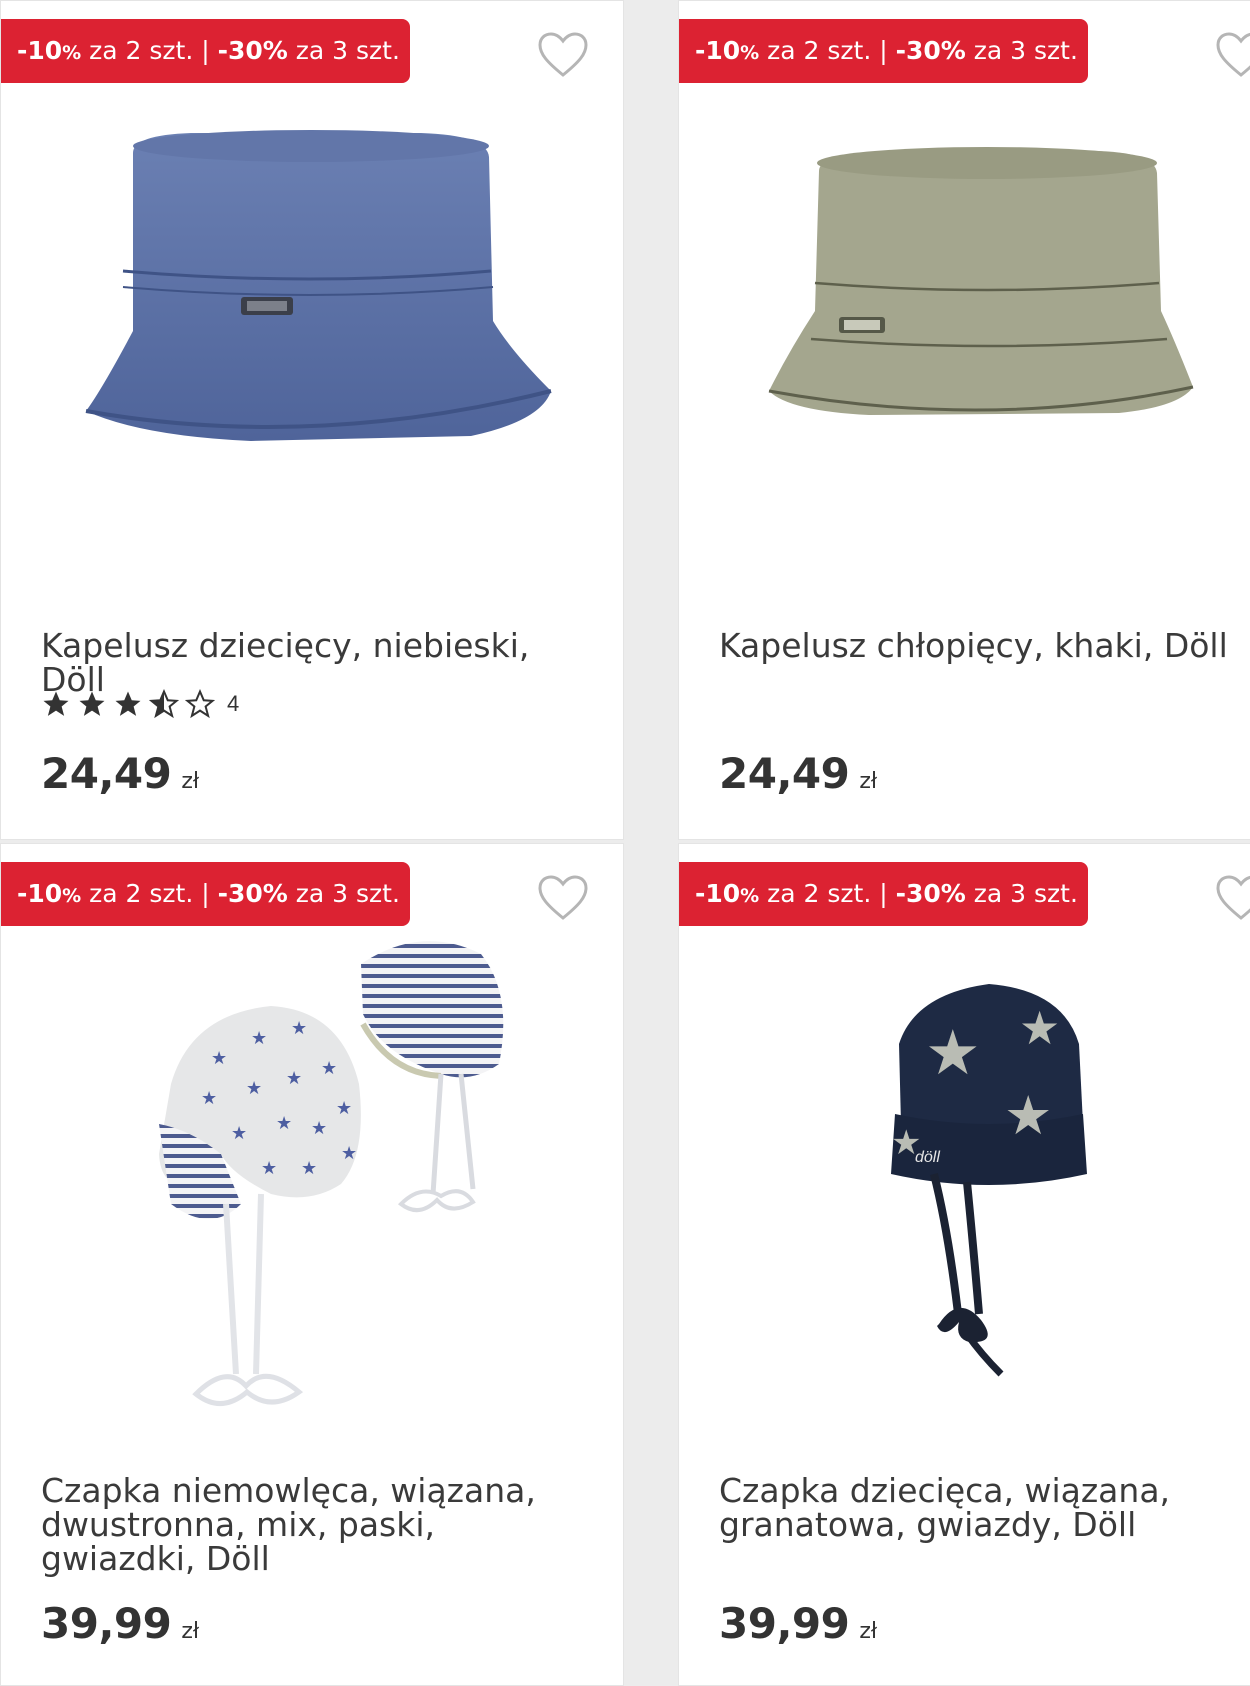 This screenshot has width=1250, height=1686. Describe the element at coordinates (200, 704) in the screenshot. I see `star-empty-icon` at that location.